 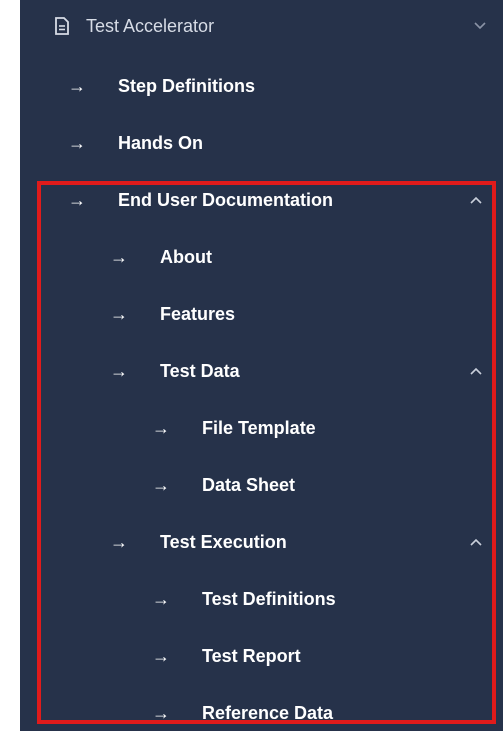 I want to click on sidebar-item-label: About, so click(x=186, y=256).